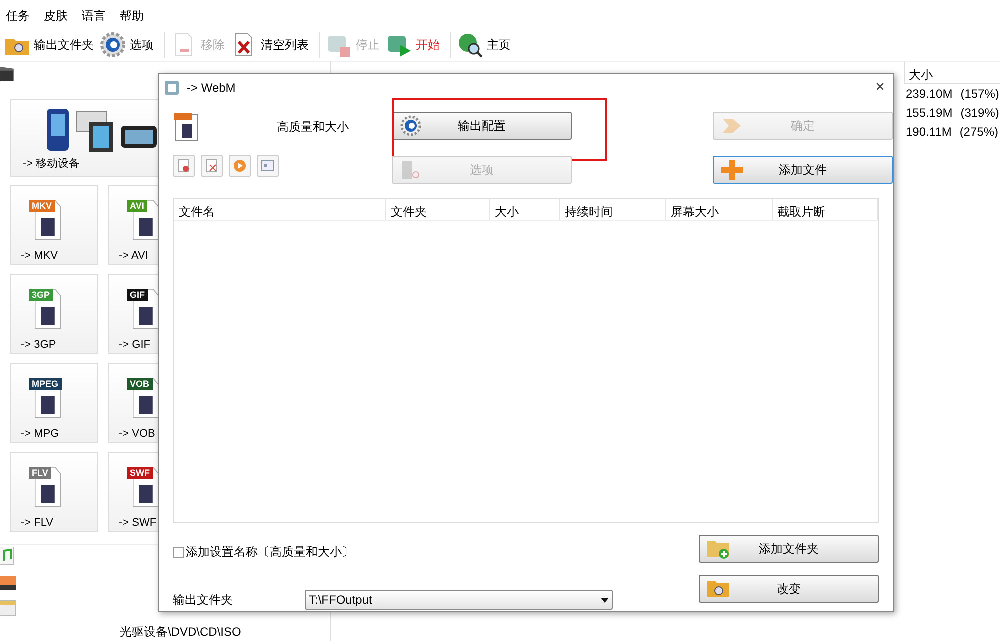  What do you see at coordinates (140, 384) in the screenshot?
I see `format-tag: VOB` at bounding box center [140, 384].